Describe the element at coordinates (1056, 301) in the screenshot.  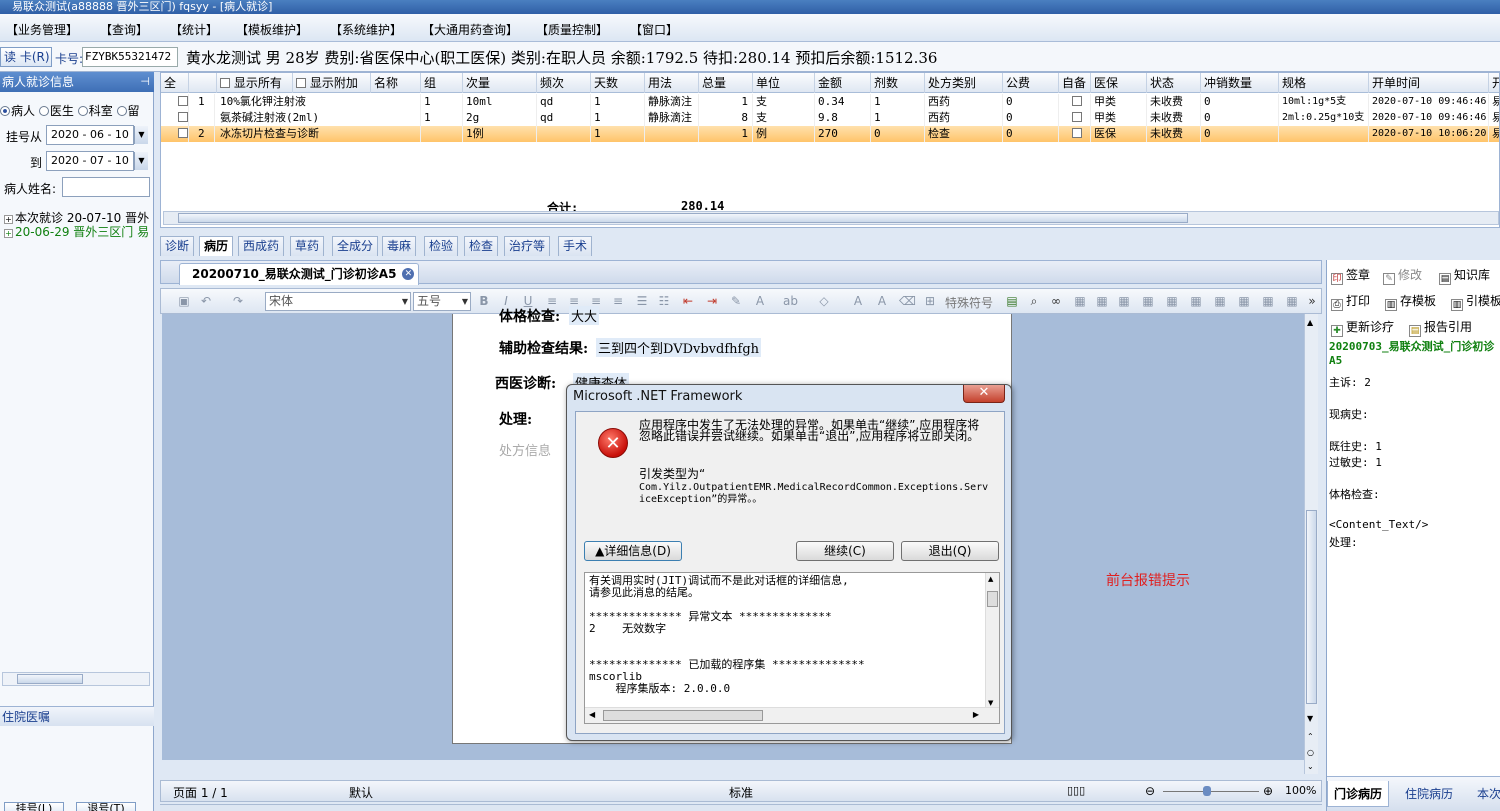
I see `binoculars-icon: ∞` at that location.